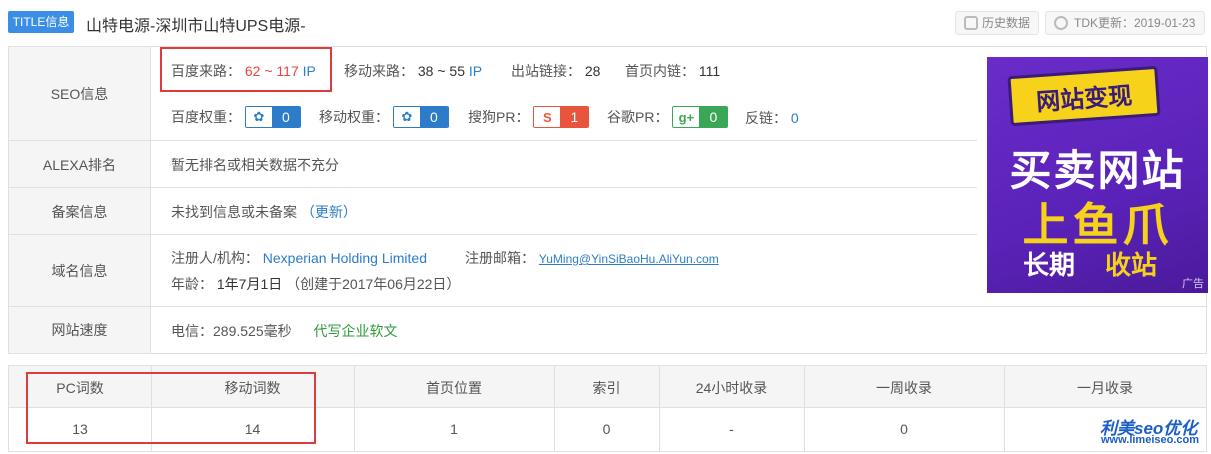  Describe the element at coordinates (904, 429) in the screenshot. I see `week-value: 0` at that location.